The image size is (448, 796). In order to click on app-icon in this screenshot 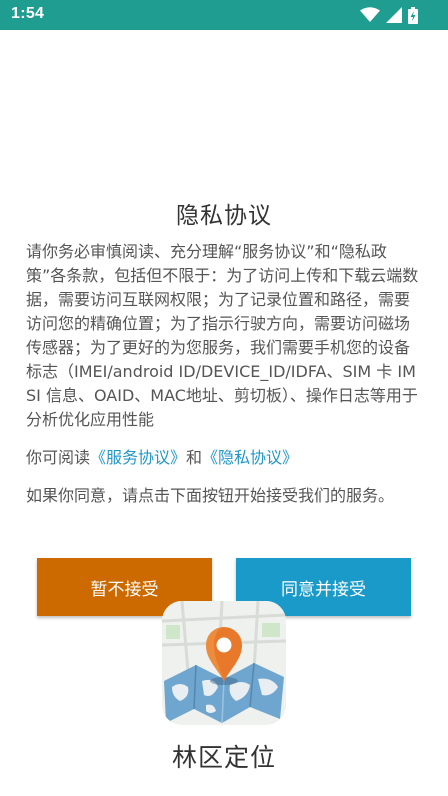, I will do `click(224, 663)`.